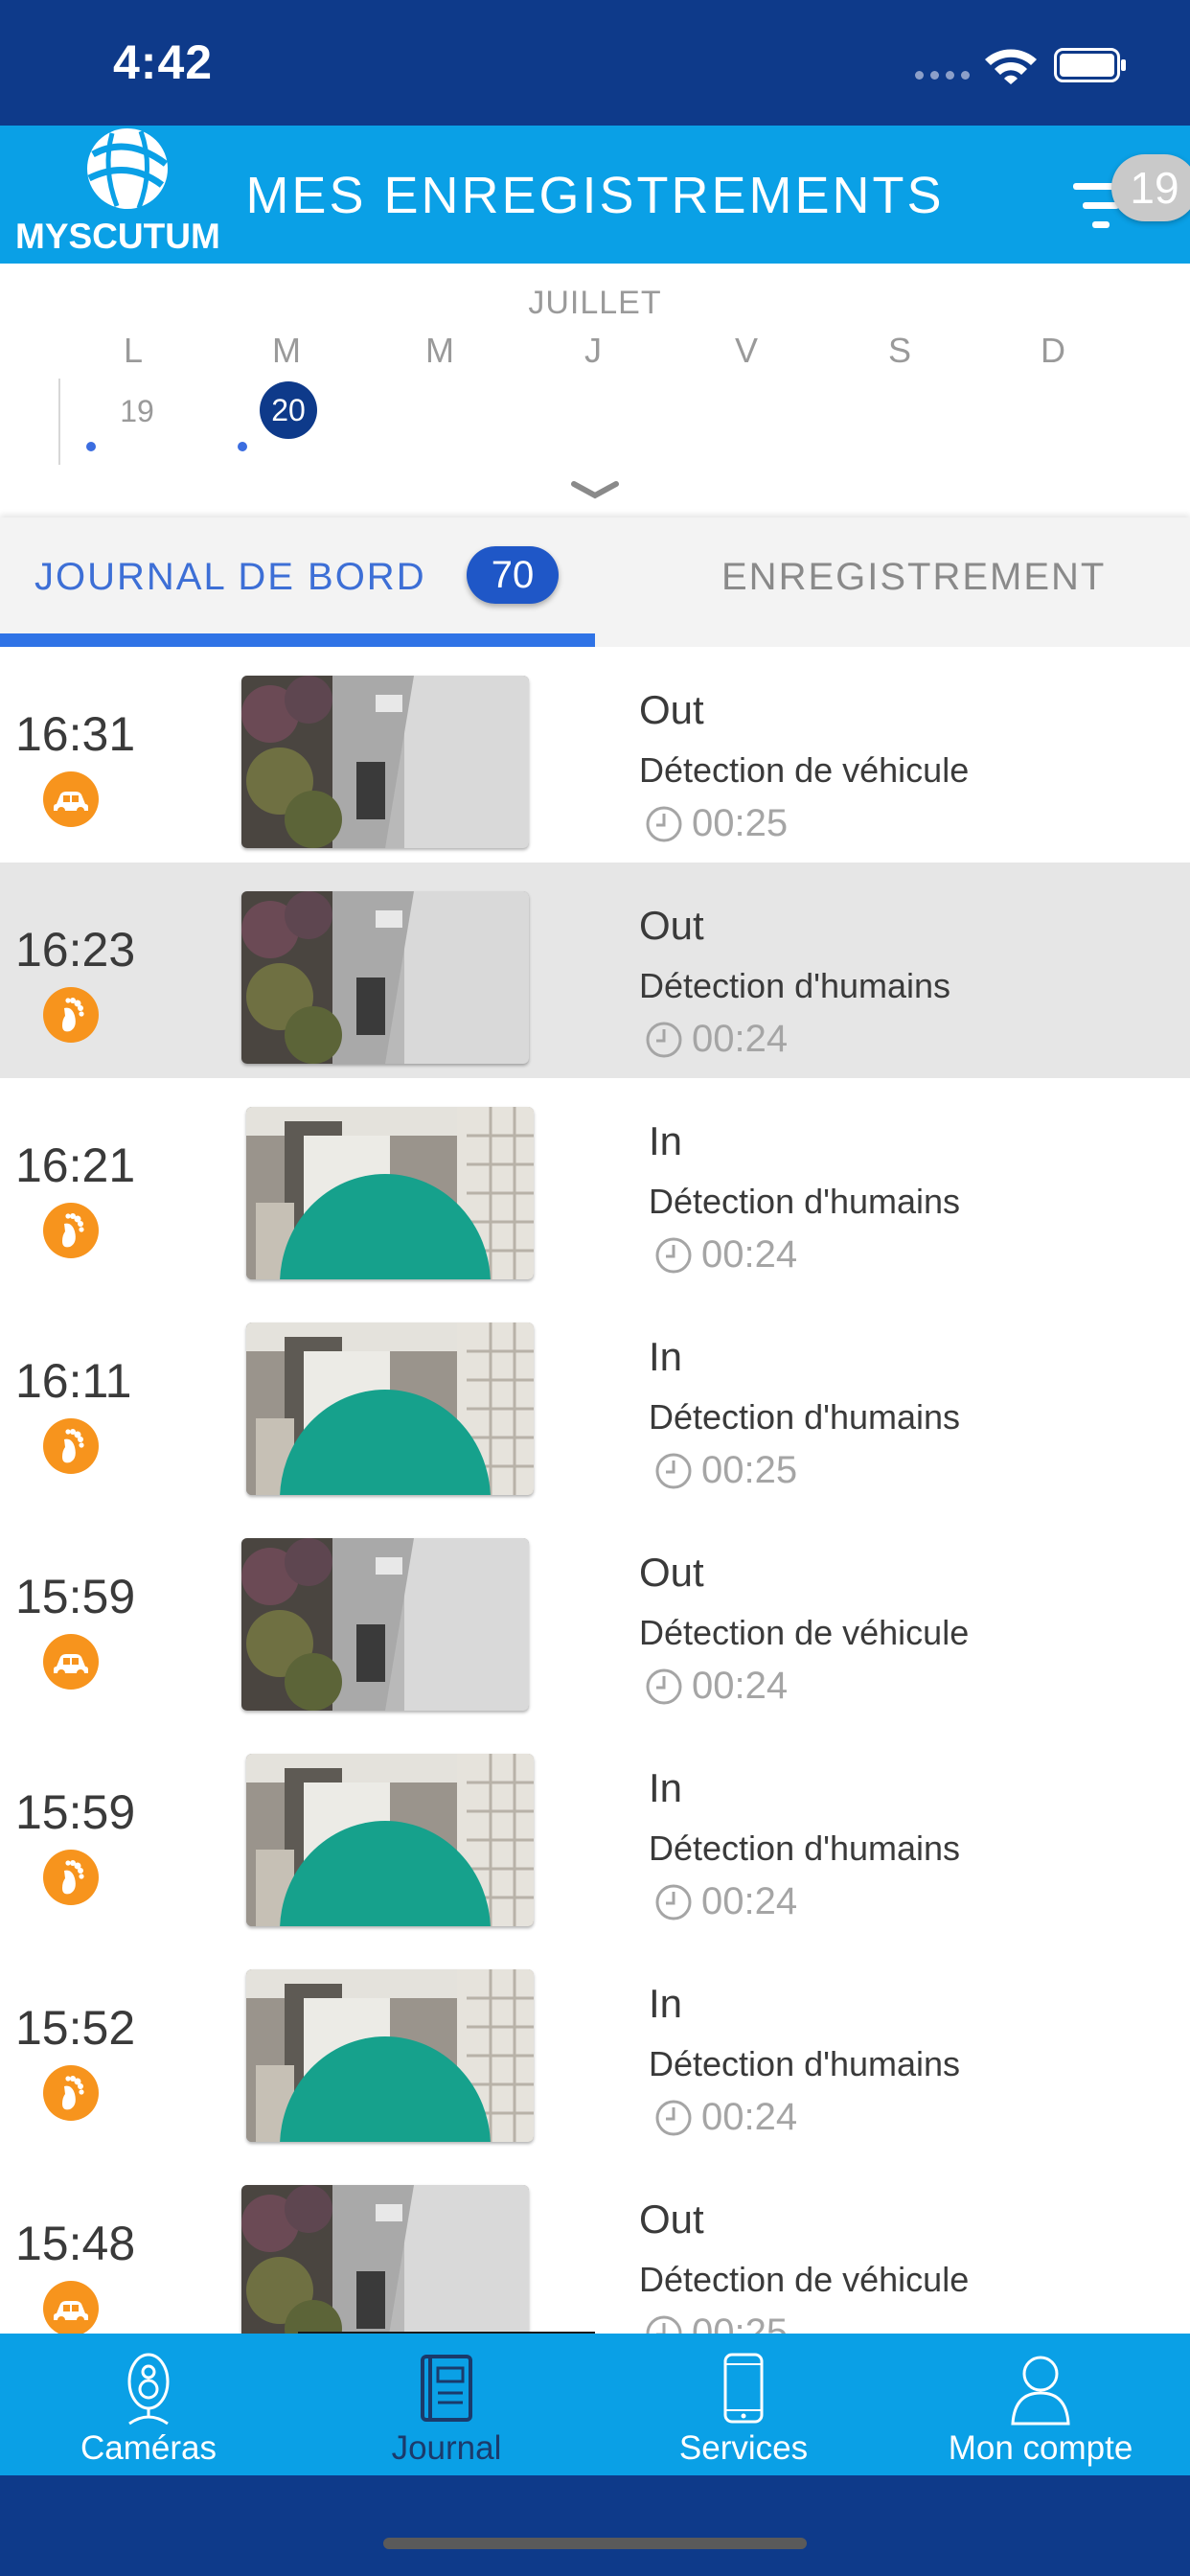 The height and width of the screenshot is (2576, 1190). What do you see at coordinates (76, 1165) in the screenshot?
I see `event-time: 16:21` at bounding box center [76, 1165].